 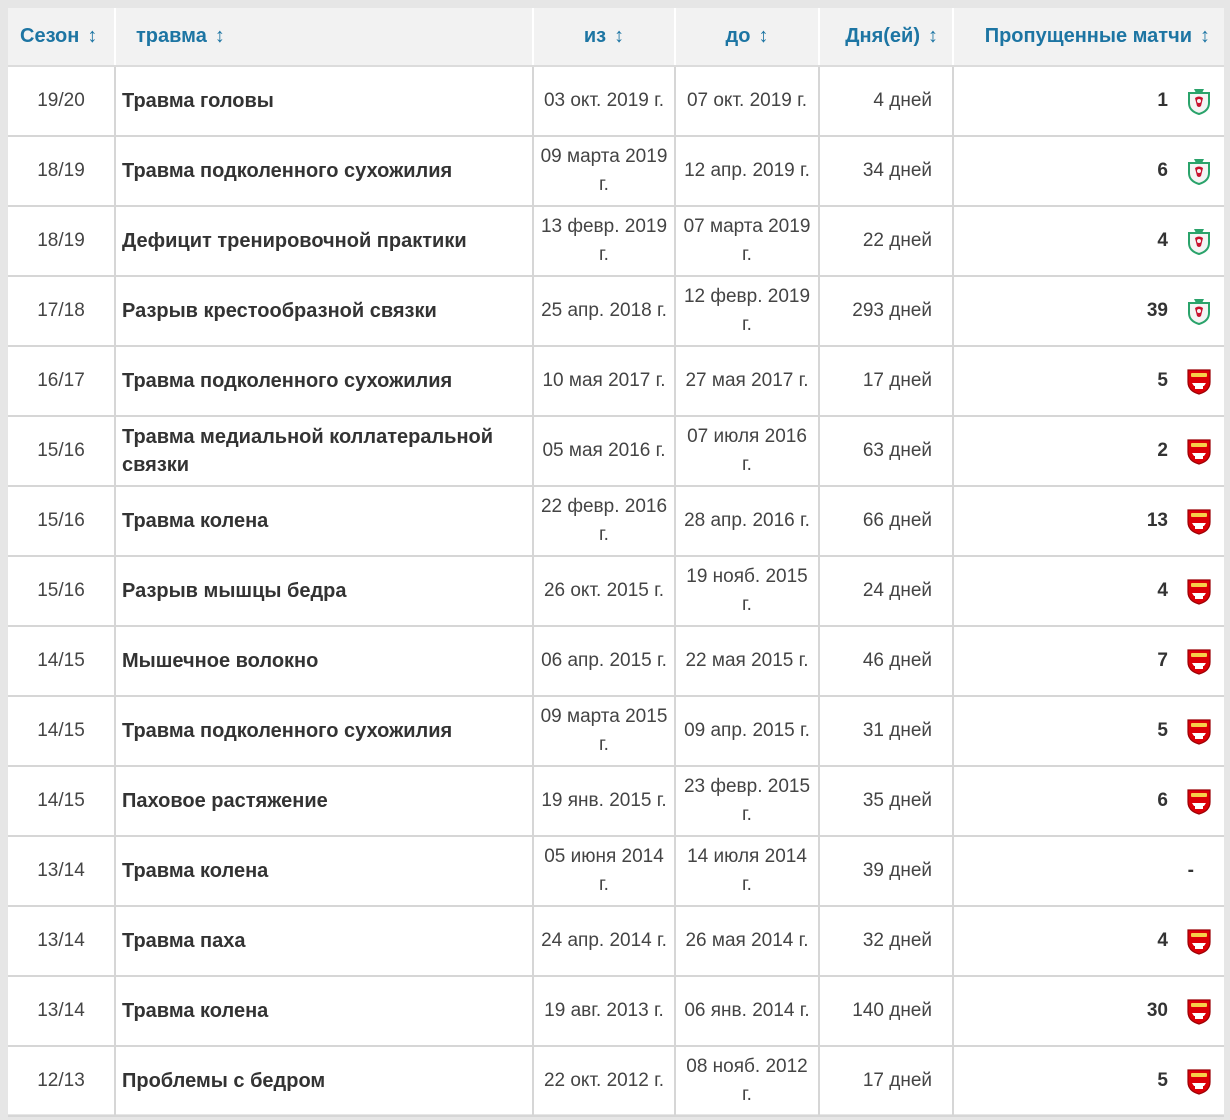 What do you see at coordinates (62, 1081) in the screenshot?
I see `season-cell: 12/13` at bounding box center [62, 1081].